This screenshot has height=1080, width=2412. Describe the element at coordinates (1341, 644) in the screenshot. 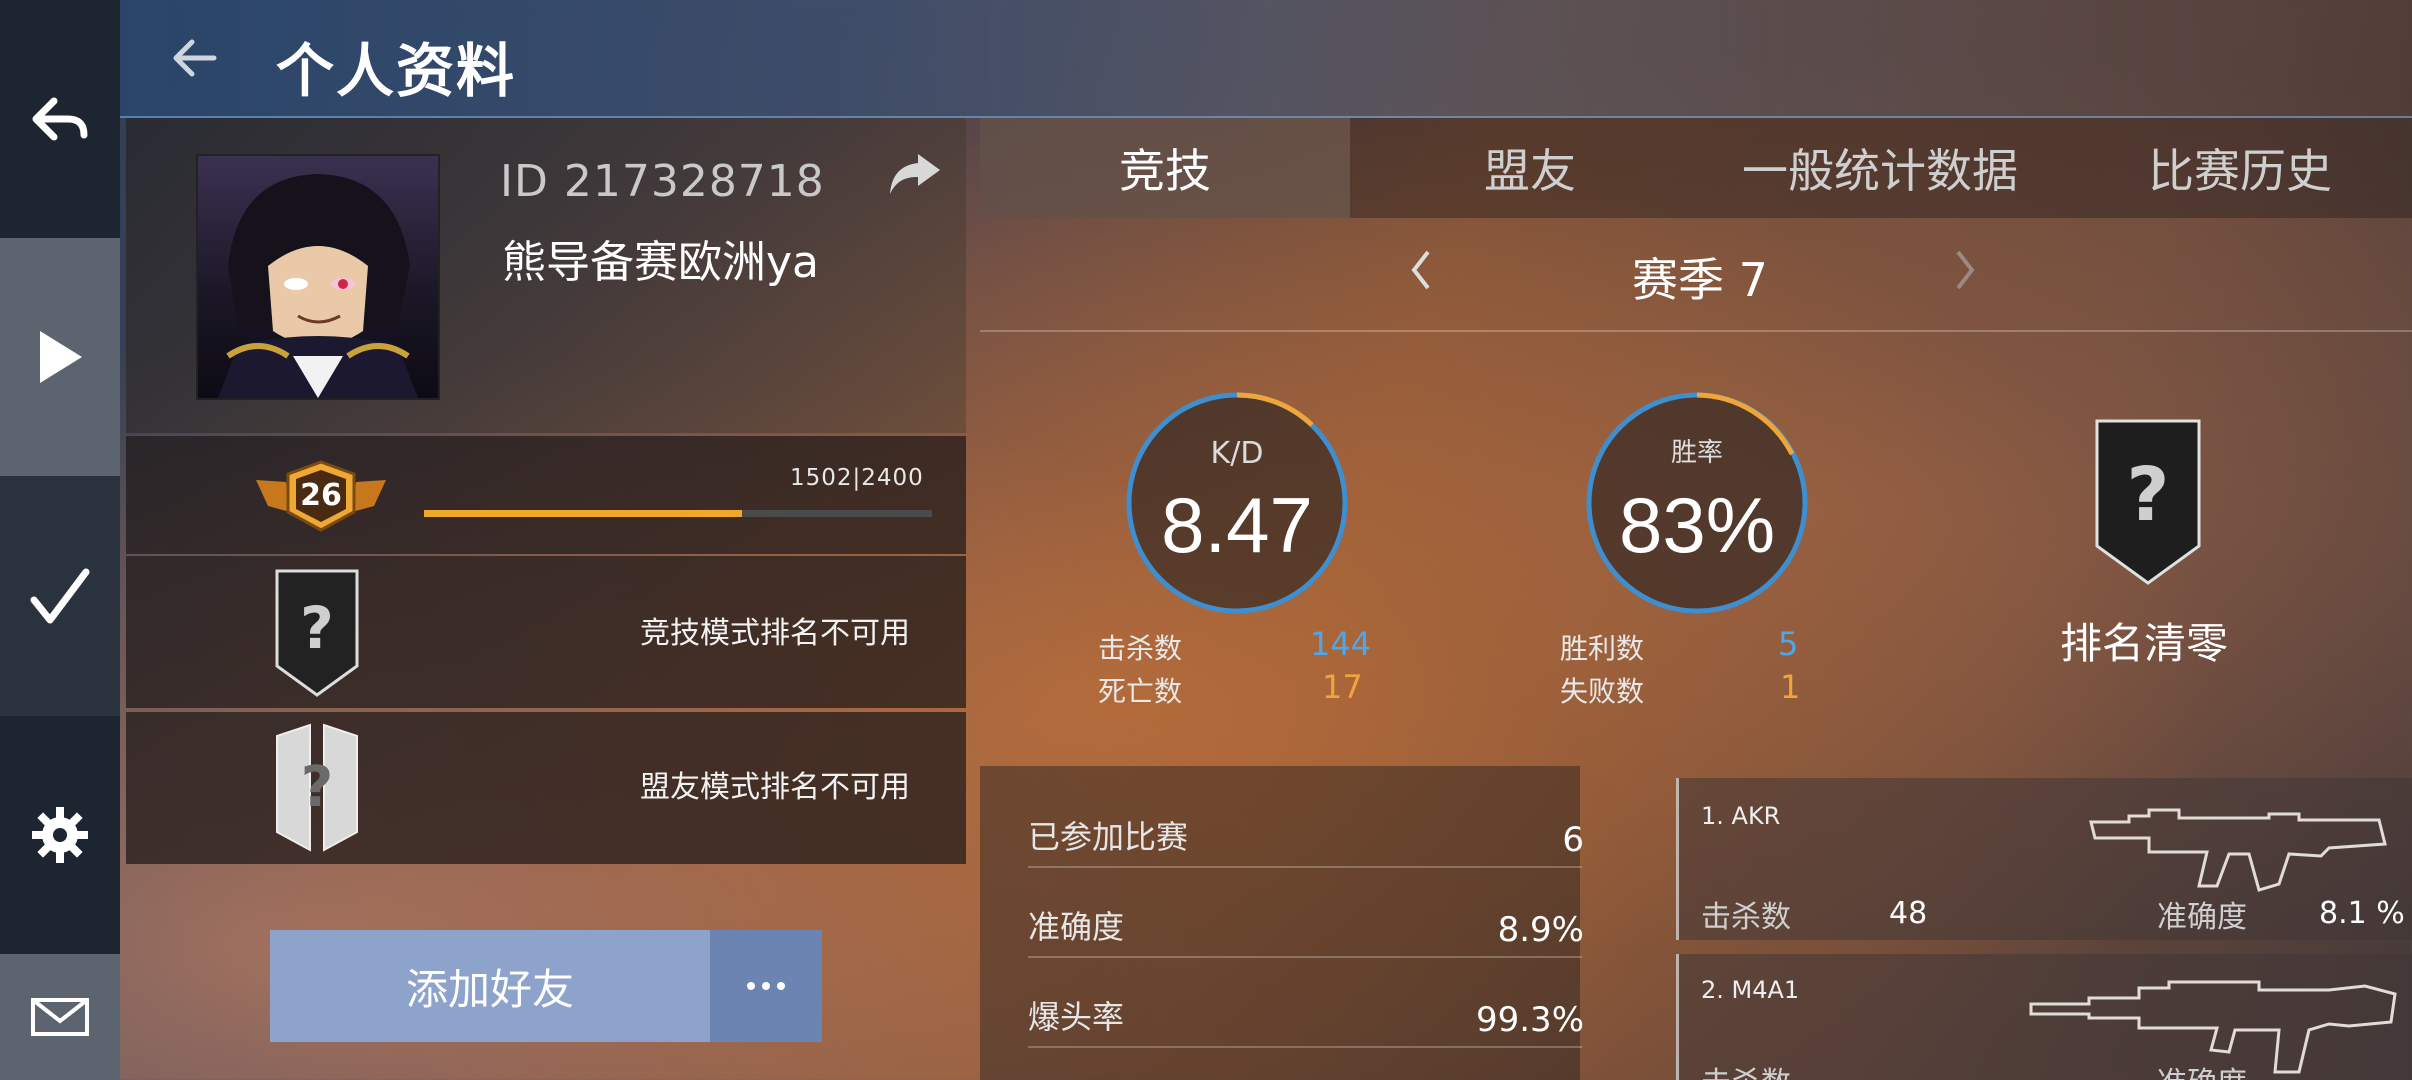

I see `kills-value: 144` at that location.